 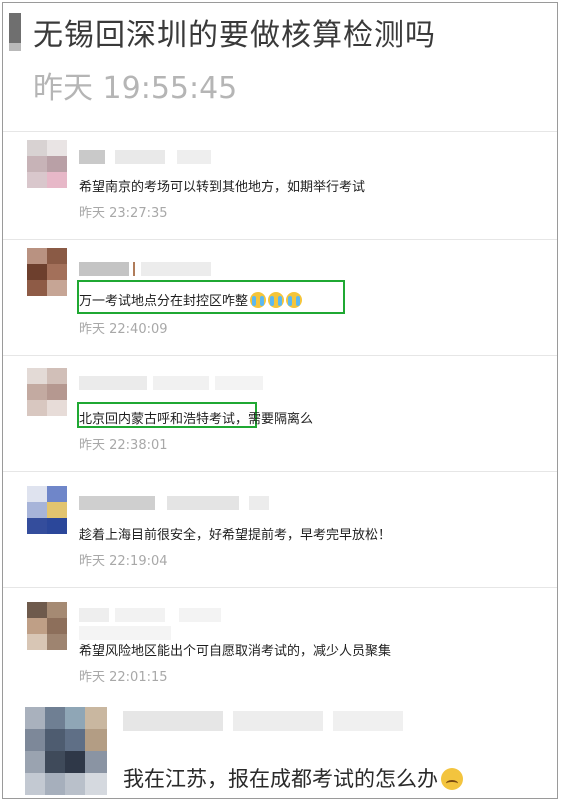 What do you see at coordinates (235, 651) in the screenshot?
I see `comment-text: 希望风险地区能出个可自愿取消考试的，减少人员聚集` at bounding box center [235, 651].